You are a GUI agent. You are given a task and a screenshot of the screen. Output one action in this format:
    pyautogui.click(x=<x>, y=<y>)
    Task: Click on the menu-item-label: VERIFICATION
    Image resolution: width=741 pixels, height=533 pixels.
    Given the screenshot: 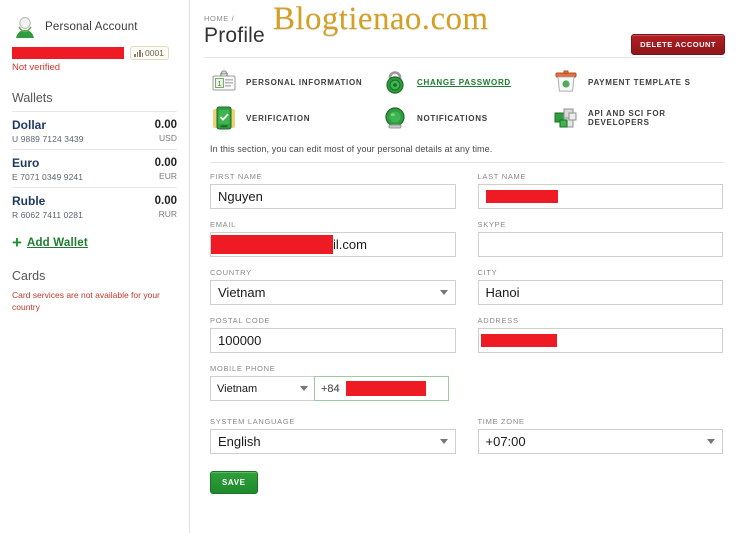 What is the action you would take?
    pyautogui.click(x=278, y=118)
    